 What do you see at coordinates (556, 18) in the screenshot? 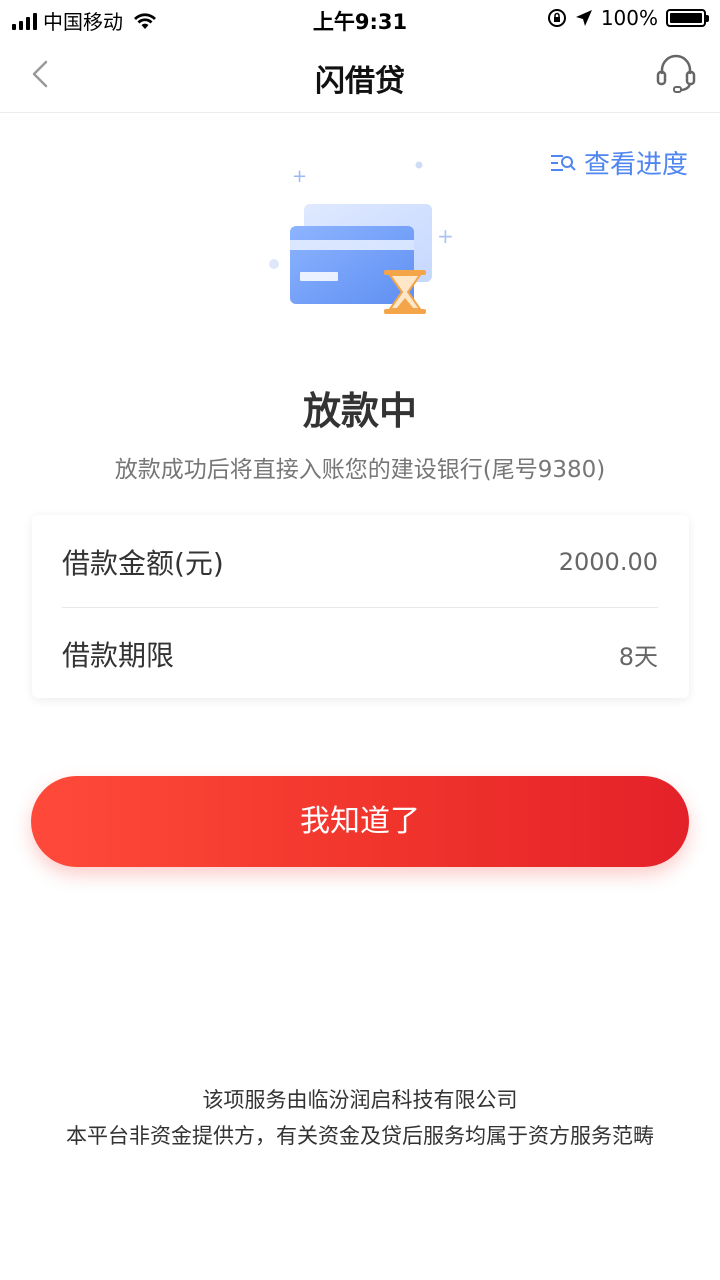
I see `rotation-lock-icon` at bounding box center [556, 18].